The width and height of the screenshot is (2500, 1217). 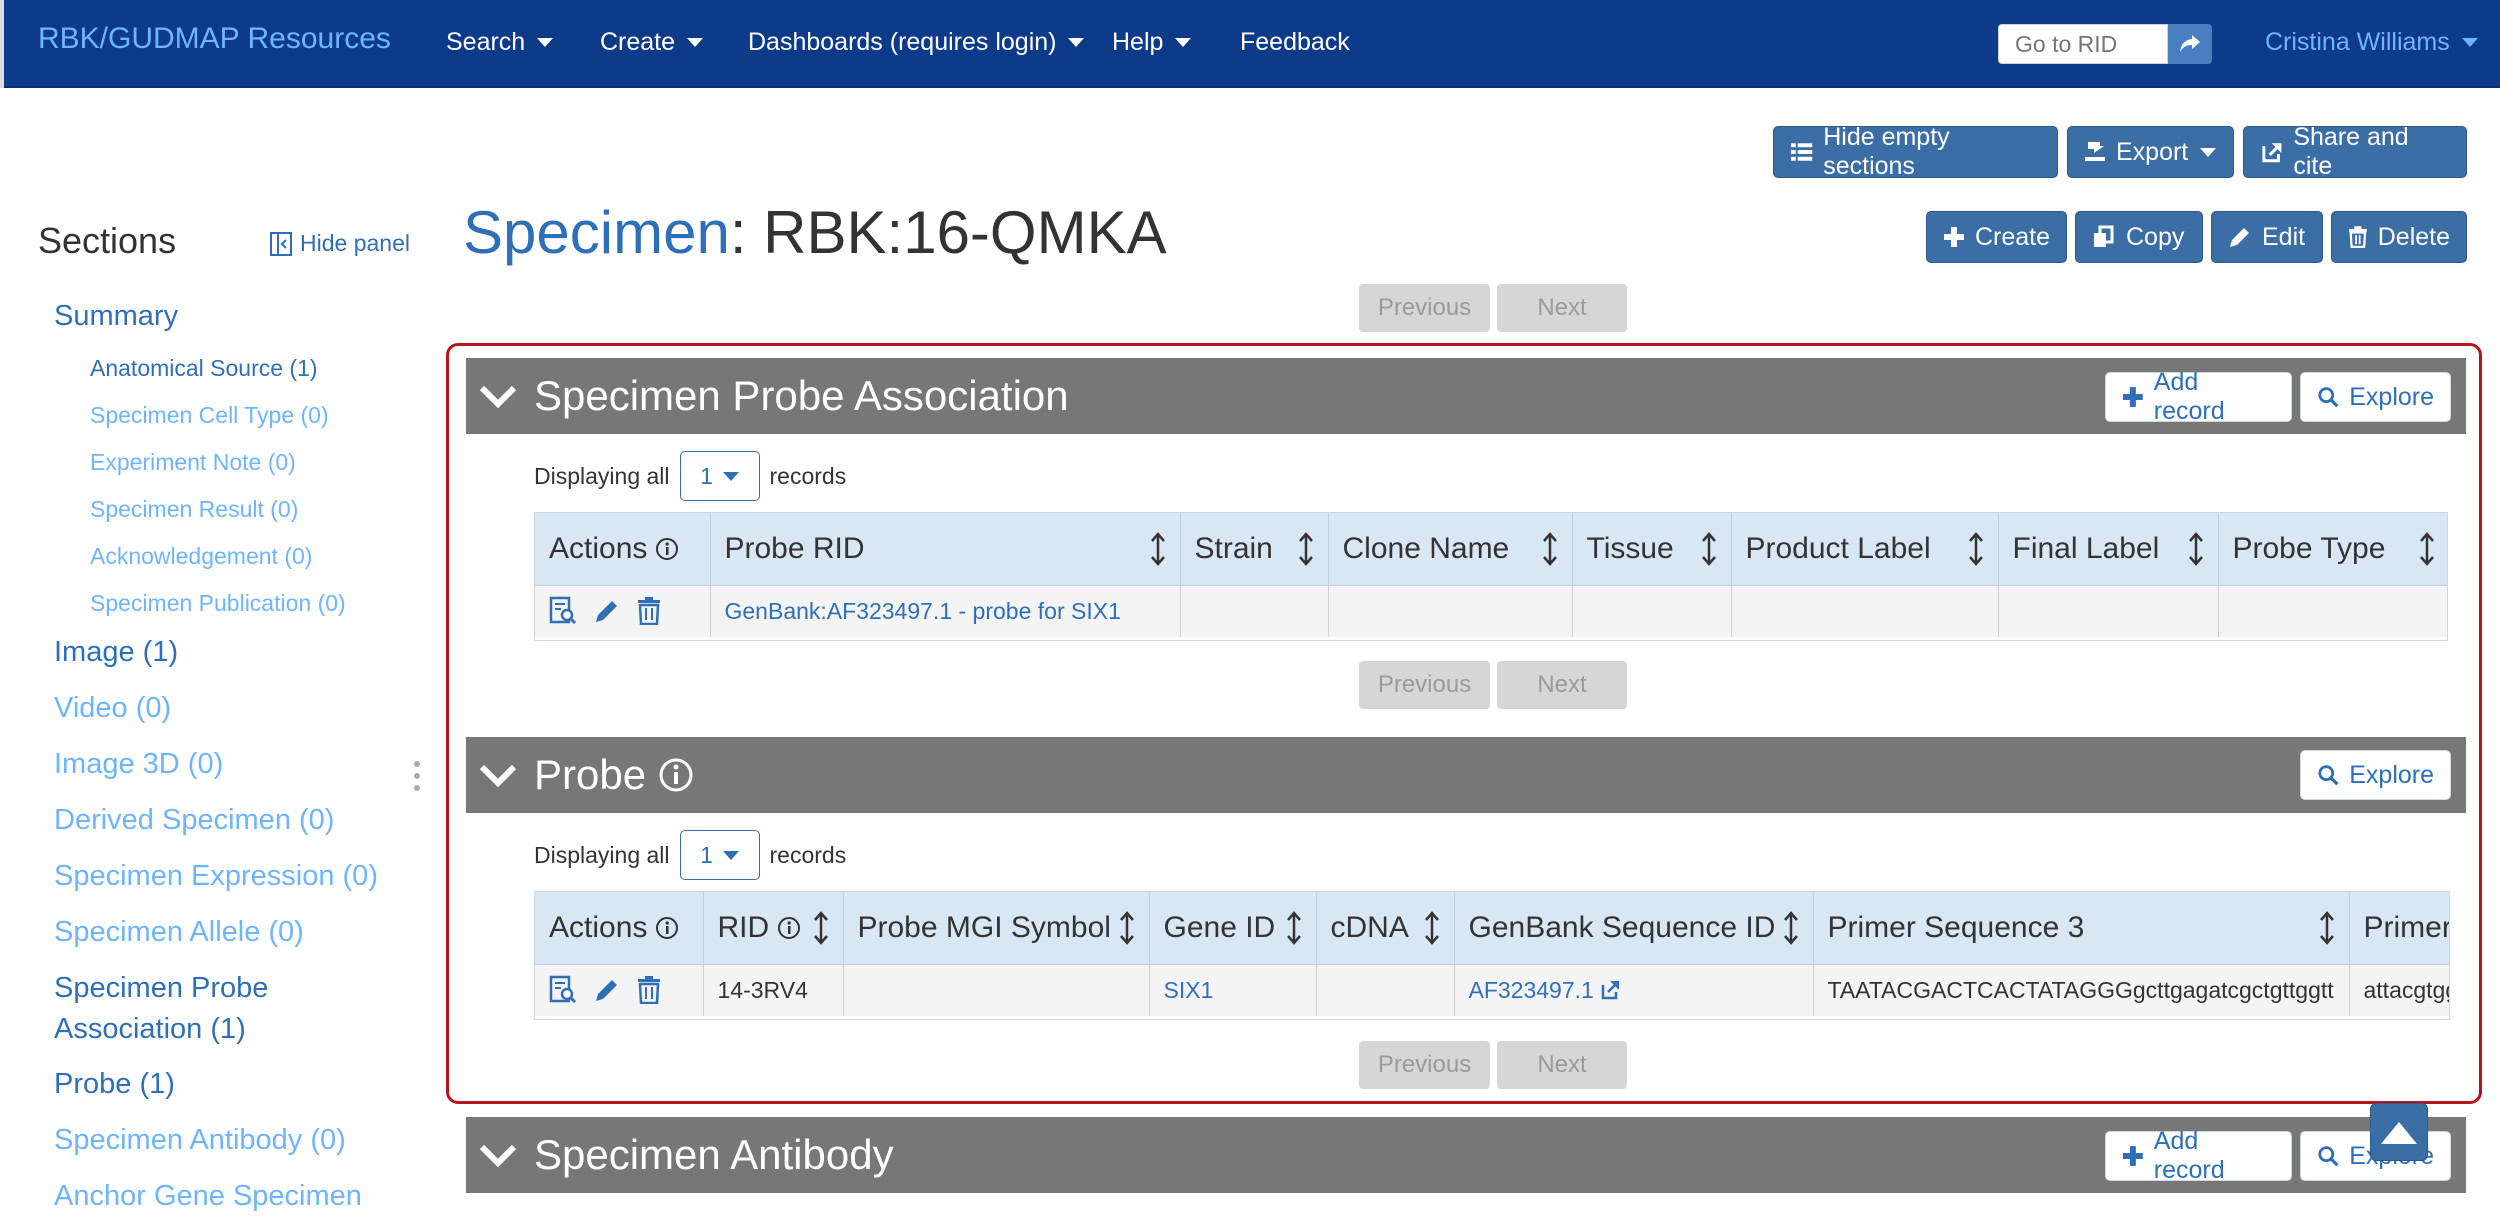 I want to click on delete-button: Delete, so click(x=2399, y=237).